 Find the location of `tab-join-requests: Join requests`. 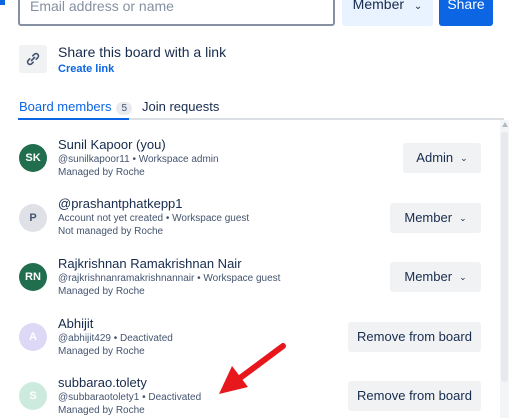

tab-join-requests: Join requests is located at coordinates (180, 106).